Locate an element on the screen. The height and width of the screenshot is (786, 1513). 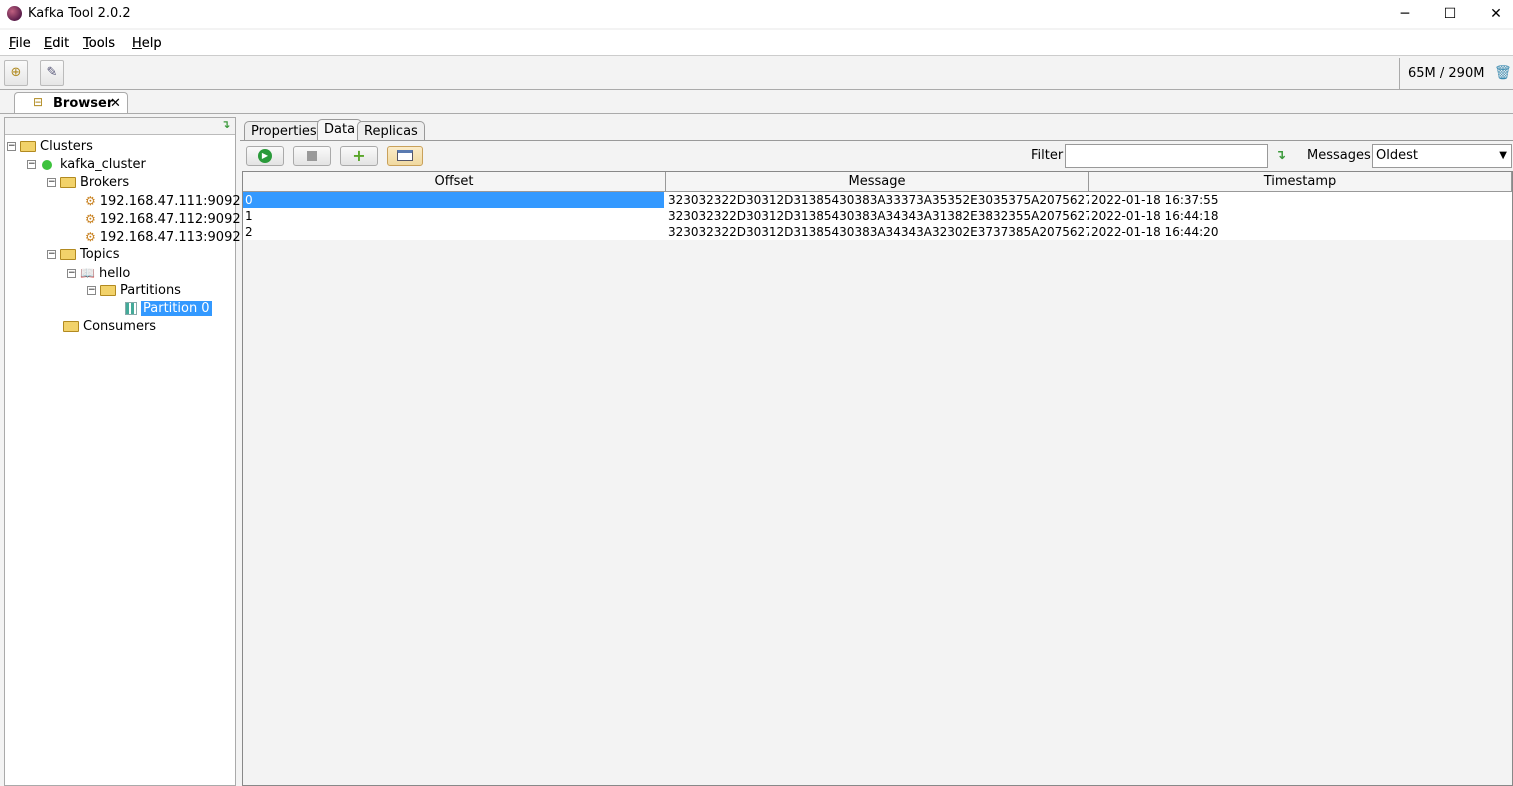
tree-label: hello is located at coordinates (114, 273).